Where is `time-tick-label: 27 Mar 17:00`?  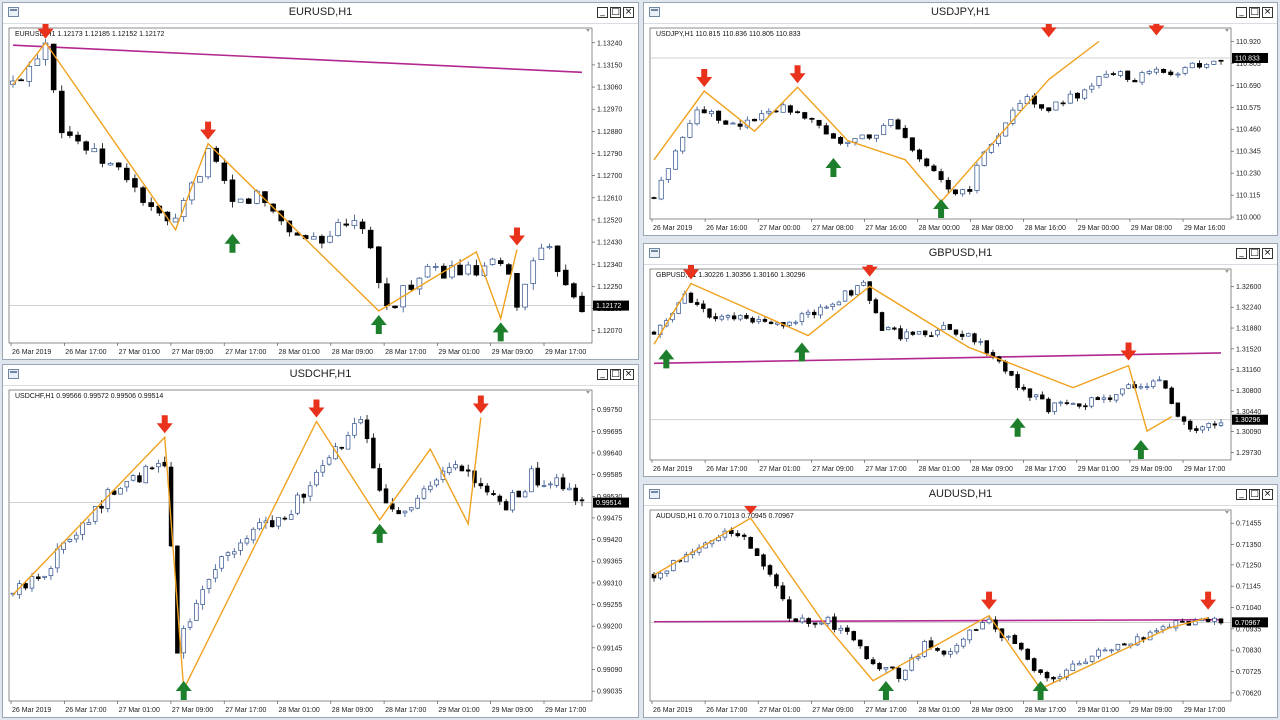 time-tick-label: 27 Mar 17:00 is located at coordinates (885, 469).